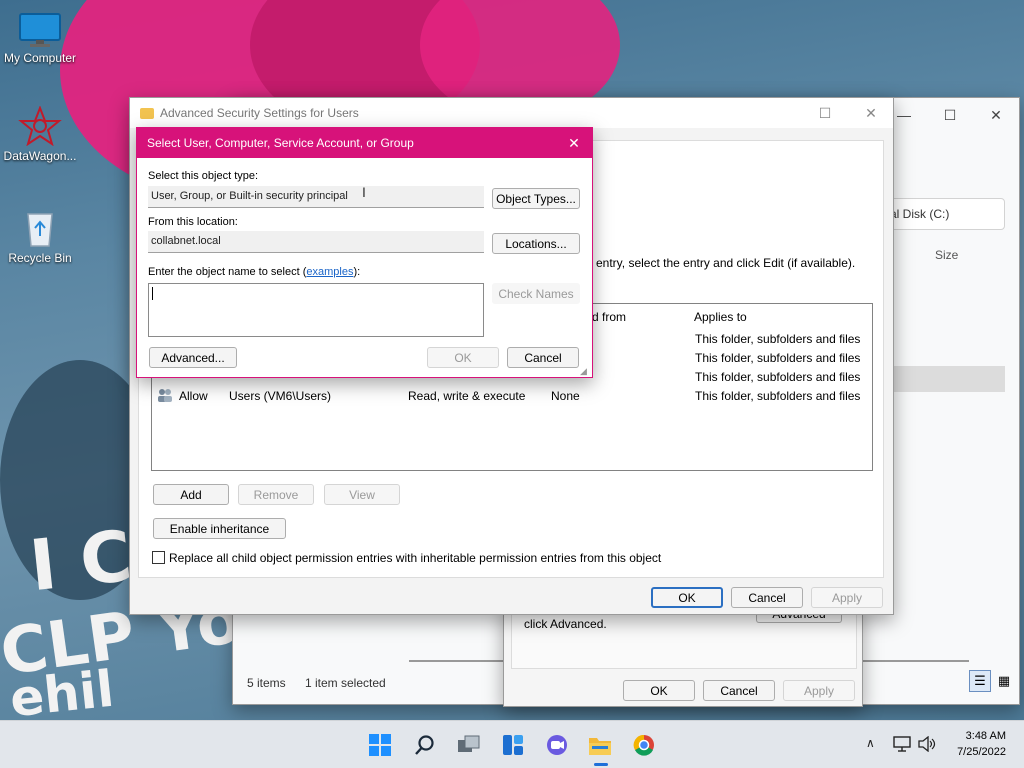 This screenshot has height=768, width=1024. What do you see at coordinates (644, 745) in the screenshot?
I see `chrome-icon` at bounding box center [644, 745].